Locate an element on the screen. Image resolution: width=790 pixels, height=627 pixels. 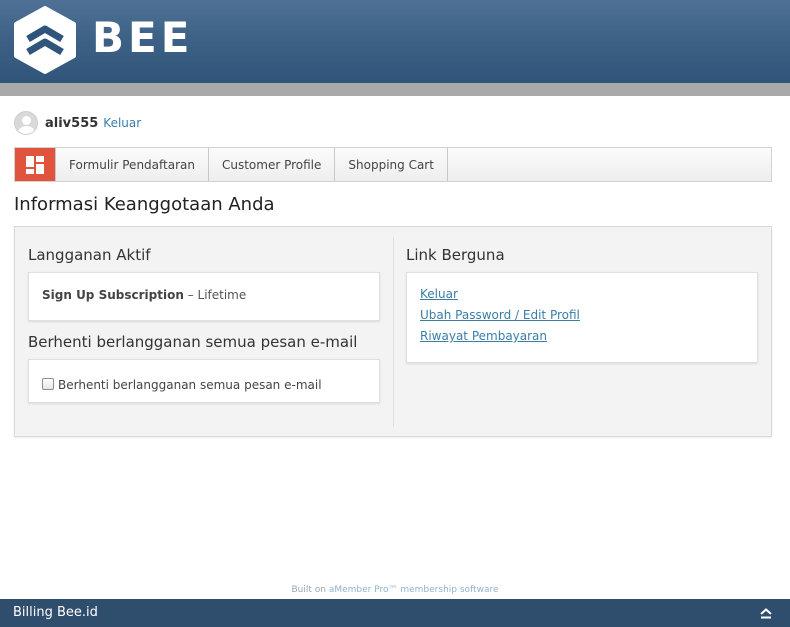
unsubscribe-option: Berhenti berlangganan semua pesan e-mail is located at coordinates (182, 383).